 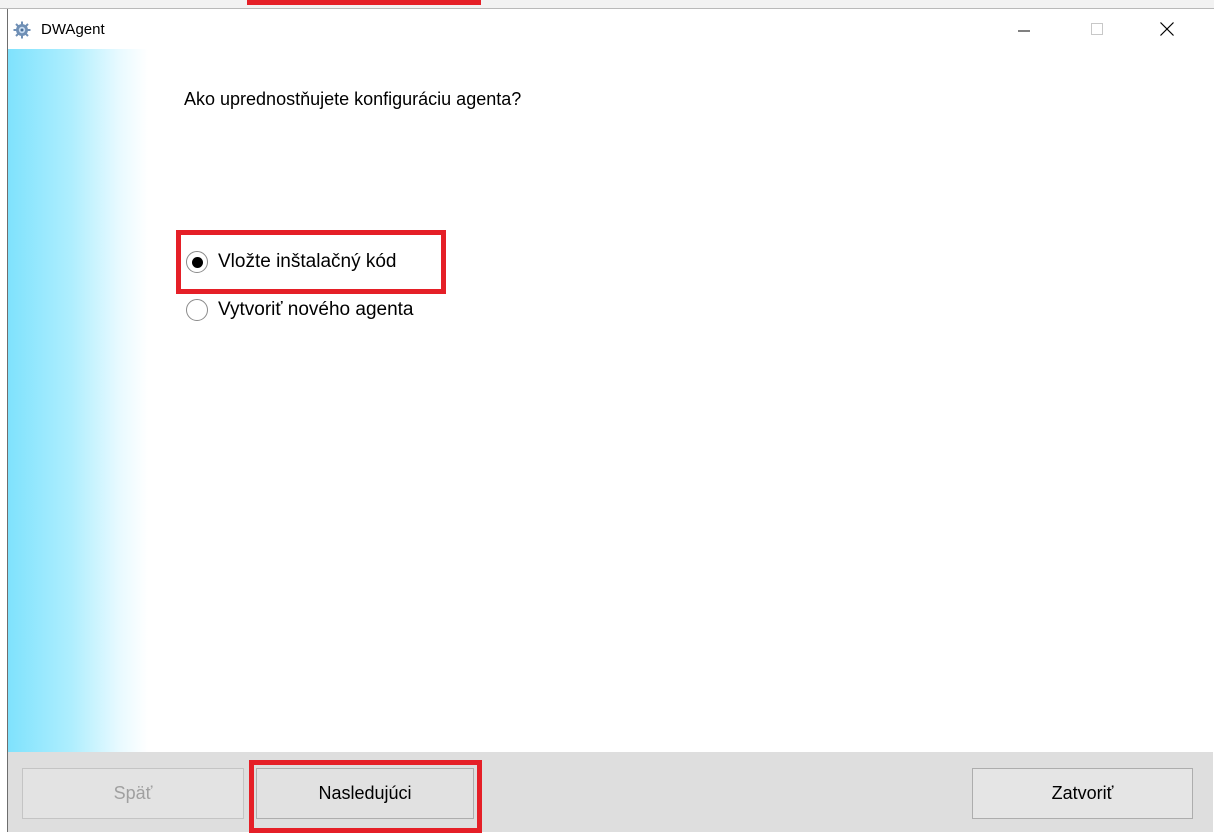 I want to click on window-title: DWAgent, so click(x=73, y=29).